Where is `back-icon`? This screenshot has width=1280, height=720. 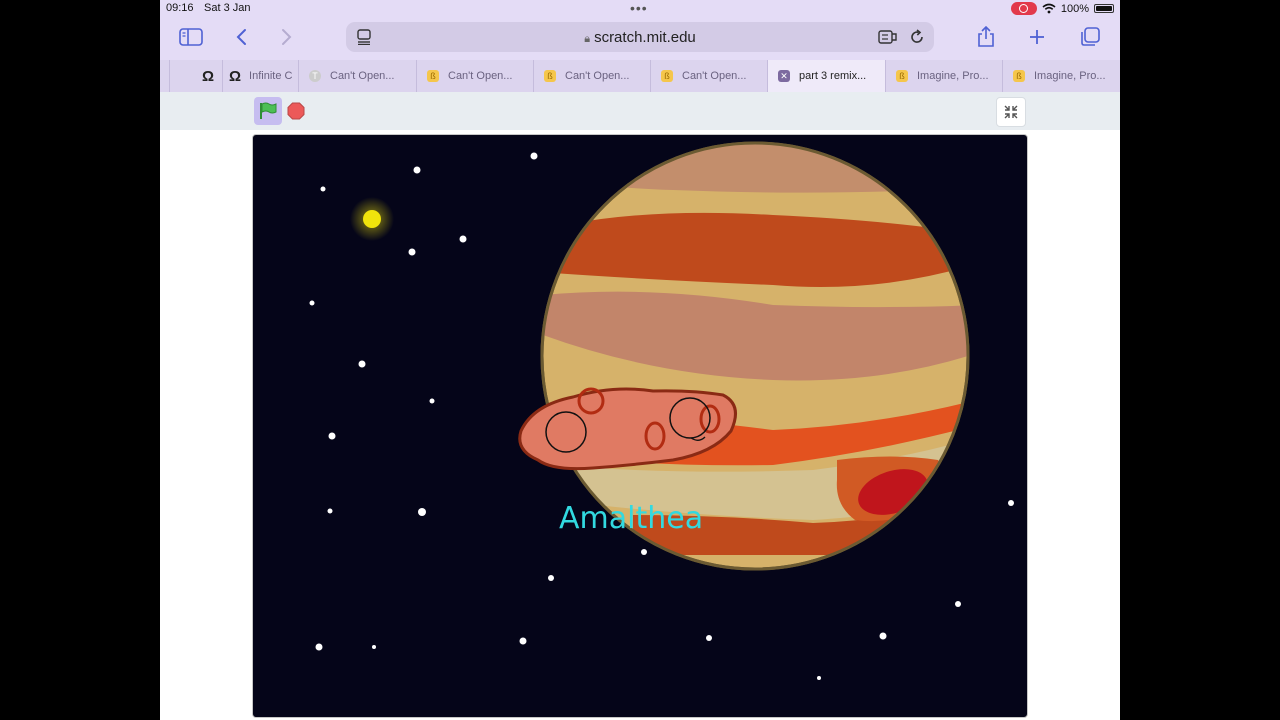
back-icon is located at coordinates (241, 37).